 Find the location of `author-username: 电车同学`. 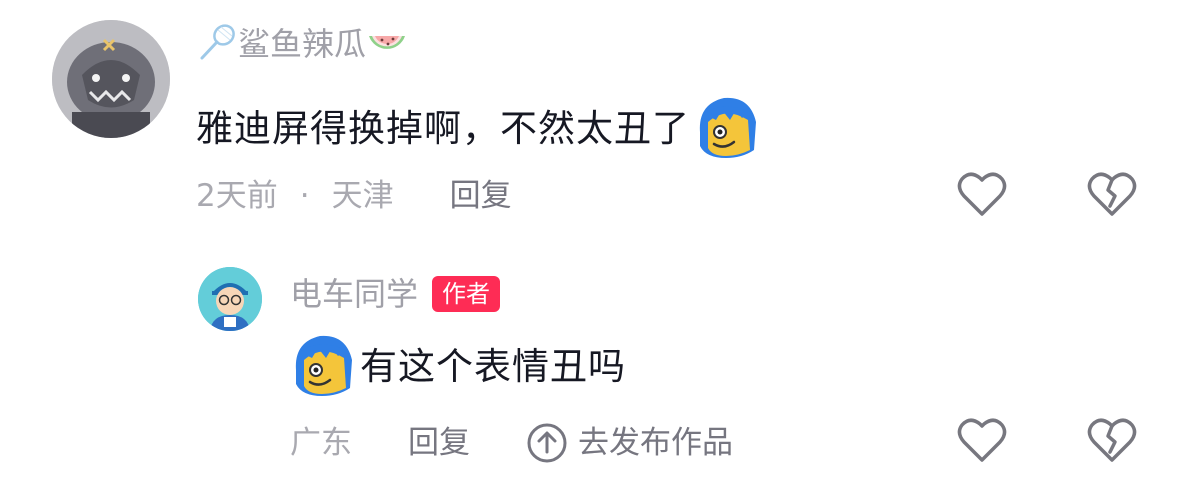

author-username: 电车同学 is located at coordinates (354, 294).